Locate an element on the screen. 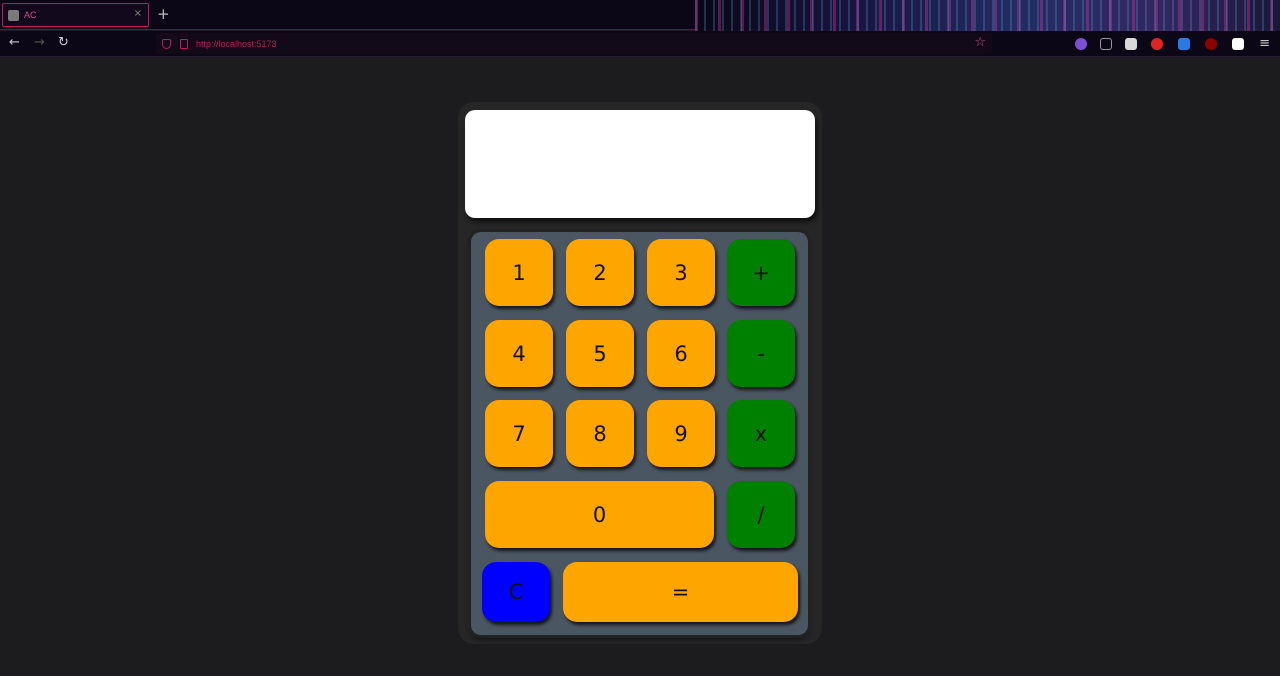 The image size is (1280, 676). back-icon: ← is located at coordinates (14, 42).